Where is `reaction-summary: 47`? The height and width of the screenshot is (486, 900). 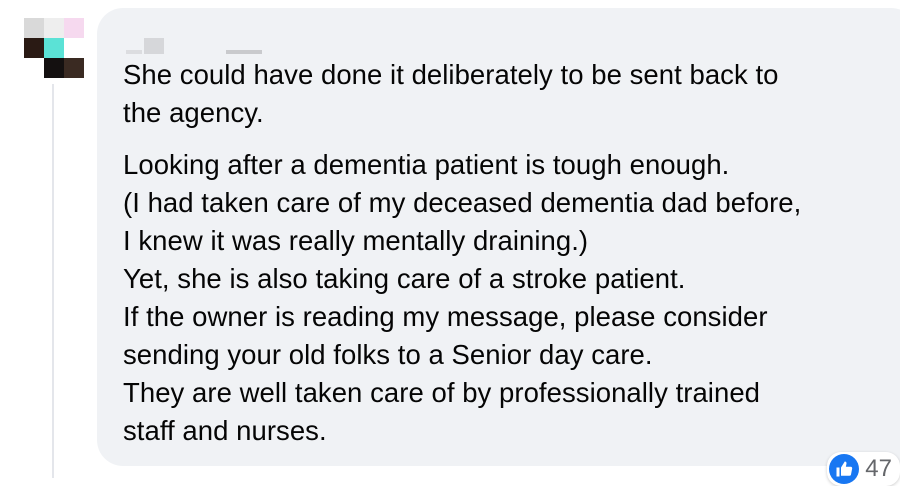 reaction-summary: 47 is located at coordinates (863, 469).